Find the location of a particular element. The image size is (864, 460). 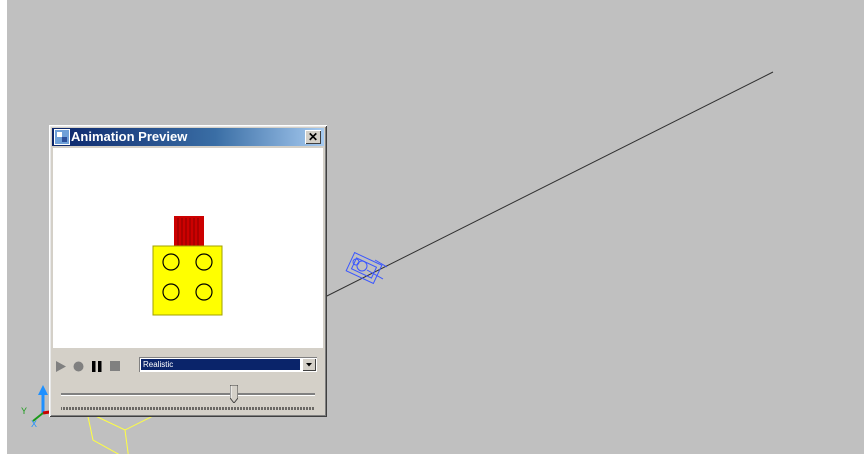

play-icon is located at coordinates (61, 366).